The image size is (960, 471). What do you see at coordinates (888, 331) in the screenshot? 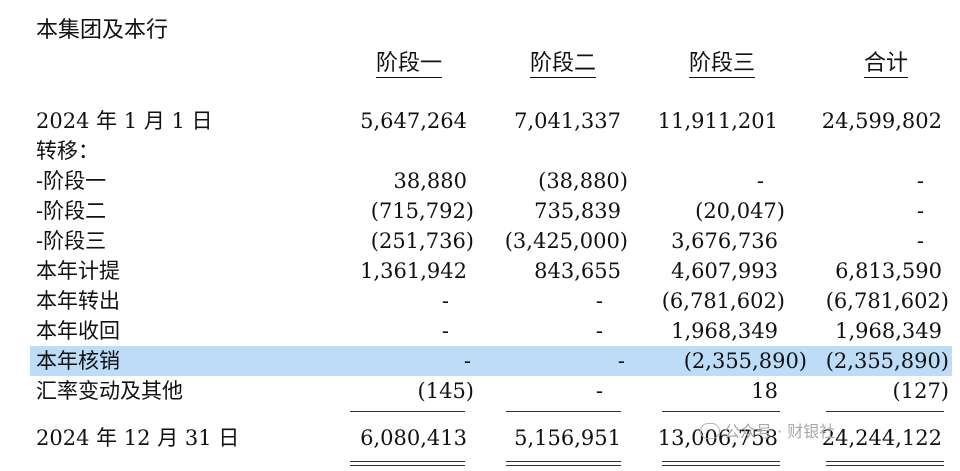
I see `cell-total: 1,968,349` at bounding box center [888, 331].